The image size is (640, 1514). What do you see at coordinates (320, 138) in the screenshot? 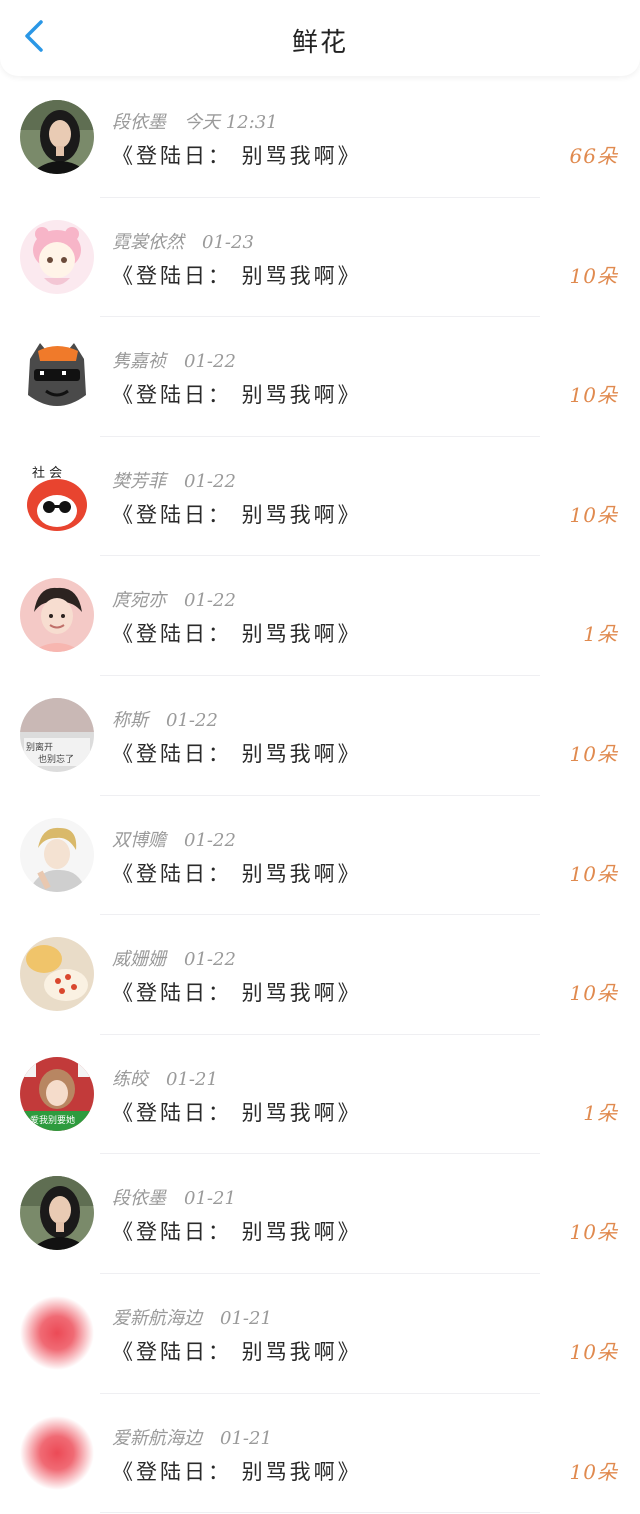
I see `list-item: 段依墨 今天 12:31 《登陆日： 别骂我啊》 66朵` at bounding box center [320, 138].